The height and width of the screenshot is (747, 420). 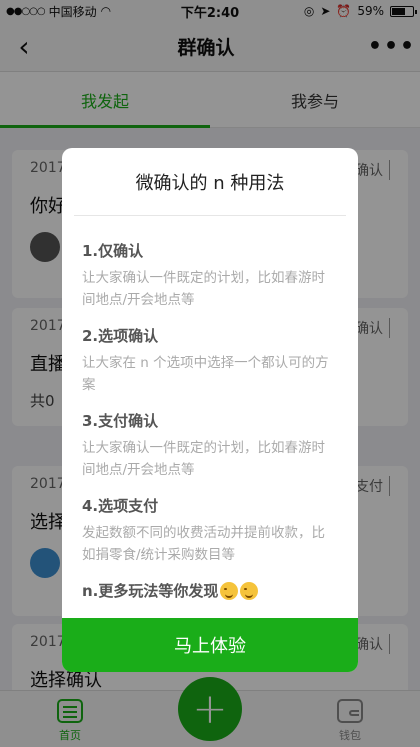 What do you see at coordinates (120, 421) in the screenshot?
I see `section-heading: 3.支付确认` at bounding box center [120, 421].